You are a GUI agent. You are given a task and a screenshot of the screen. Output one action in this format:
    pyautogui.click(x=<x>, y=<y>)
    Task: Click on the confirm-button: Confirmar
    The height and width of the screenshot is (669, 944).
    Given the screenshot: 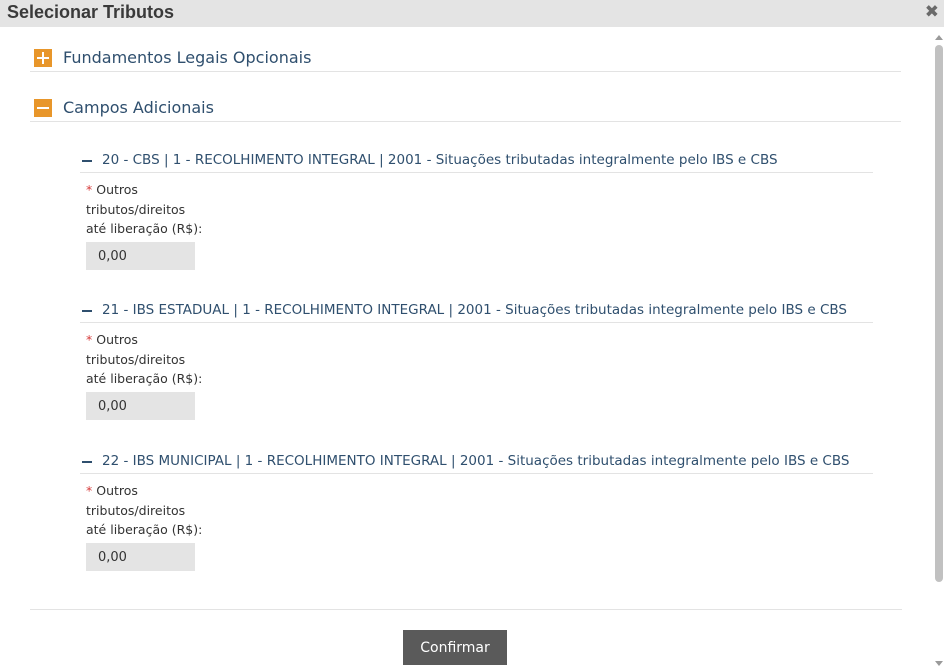 What is the action you would take?
    pyautogui.click(x=455, y=647)
    